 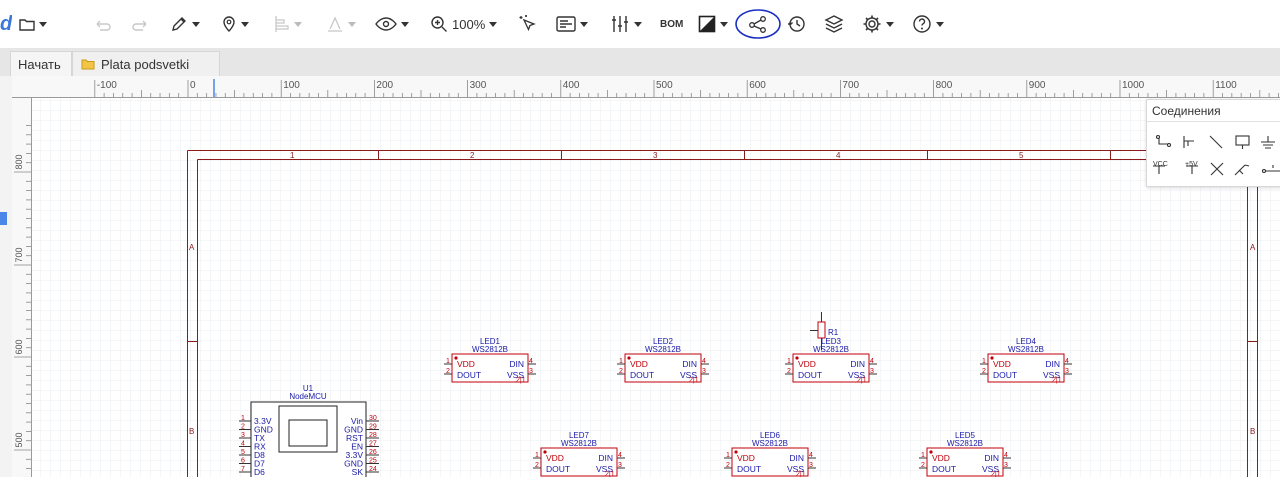 I want to click on layers-button, so click(x=834, y=24).